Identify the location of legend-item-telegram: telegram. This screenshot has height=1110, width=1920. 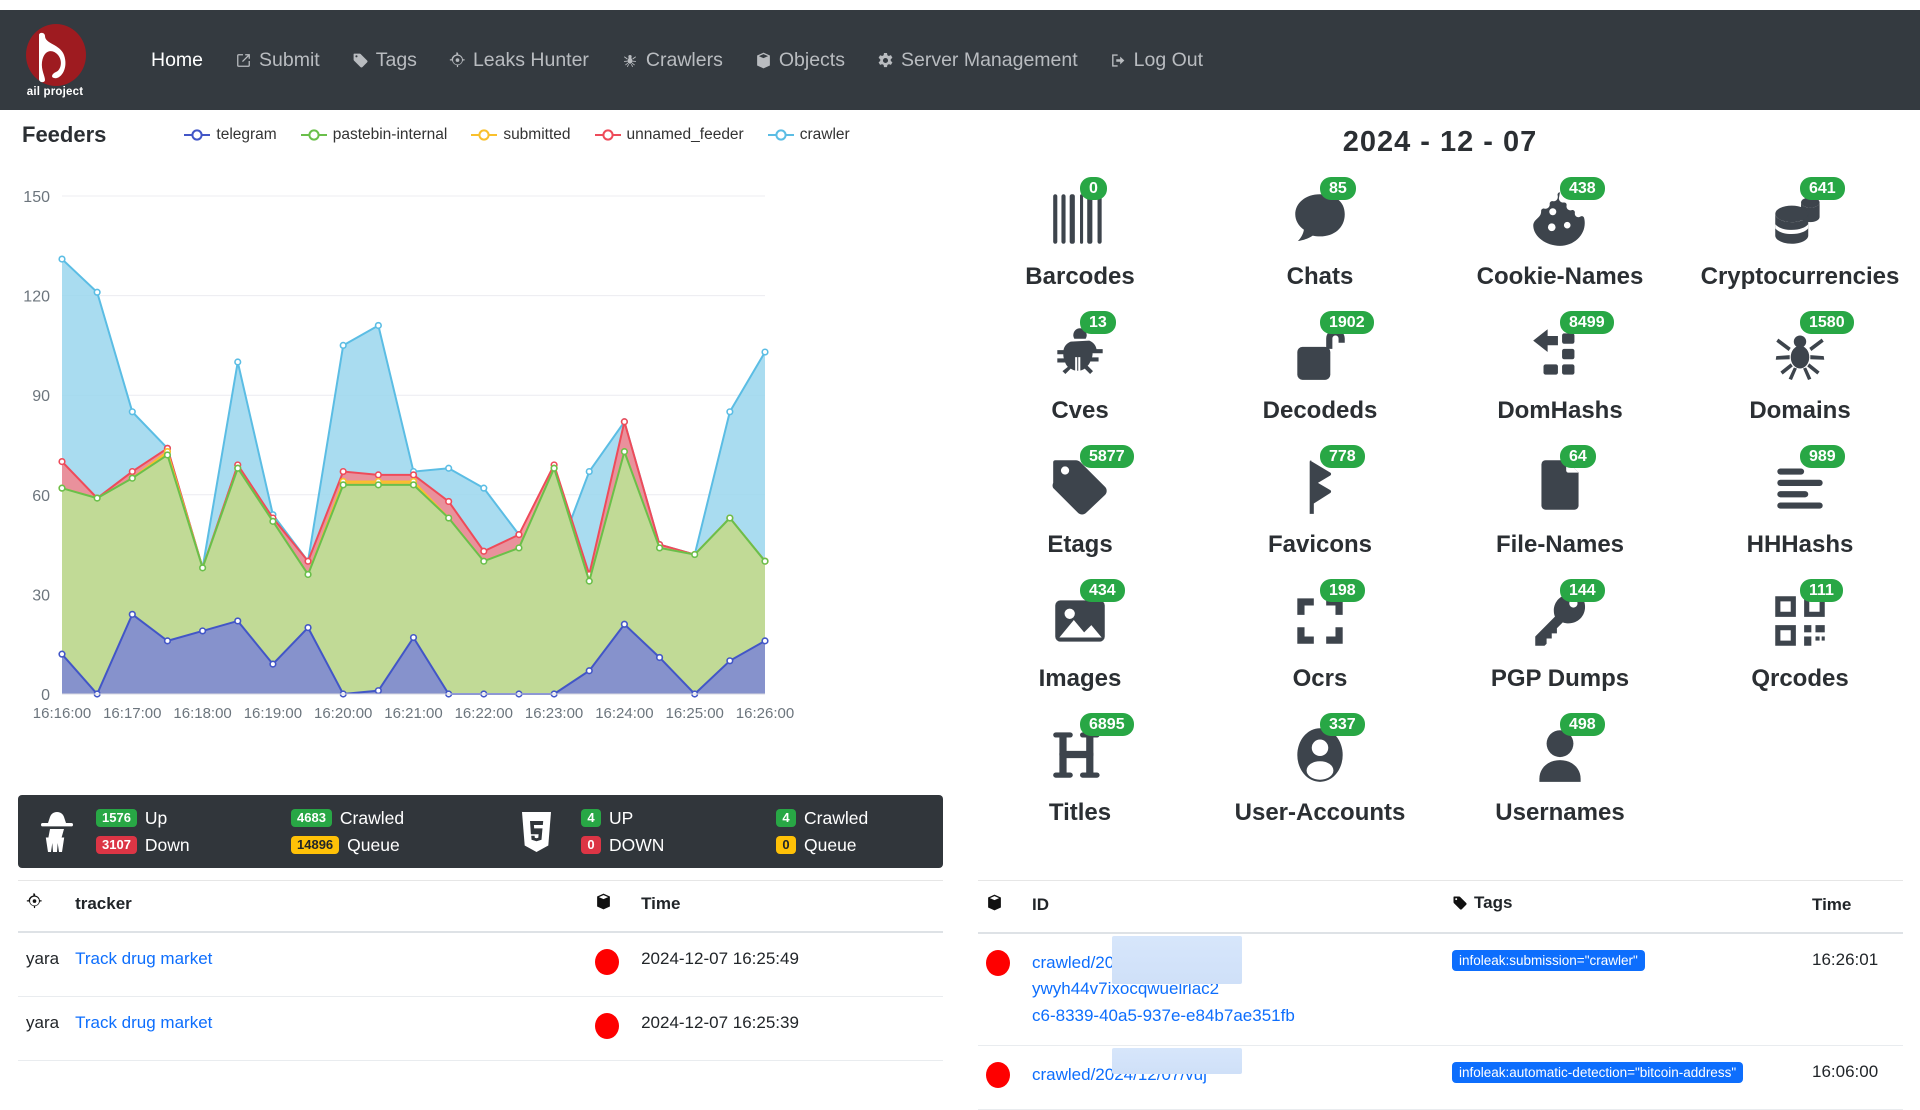
(230, 135).